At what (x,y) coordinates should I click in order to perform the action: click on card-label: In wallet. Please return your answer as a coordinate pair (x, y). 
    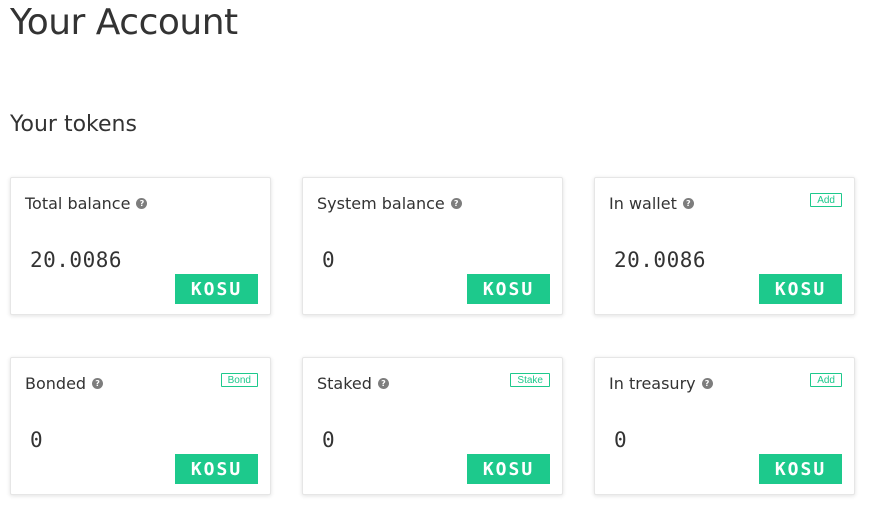
    Looking at the image, I should click on (643, 203).